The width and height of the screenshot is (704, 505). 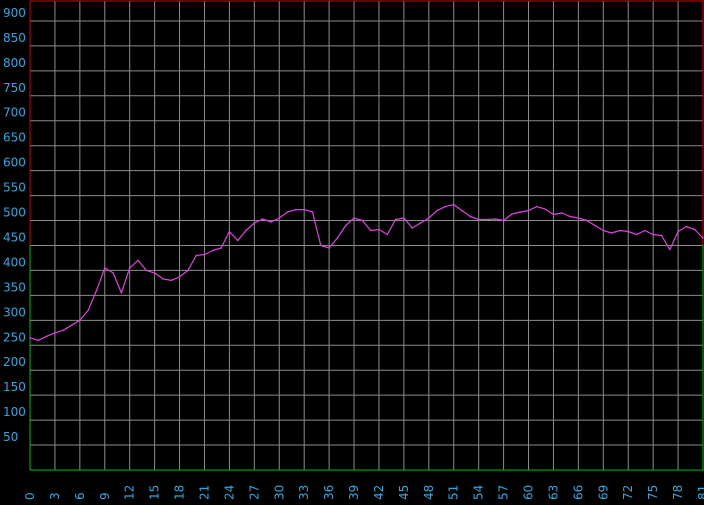 What do you see at coordinates (700, 492) in the screenshot?
I see `x-tick-label: 81` at bounding box center [700, 492].